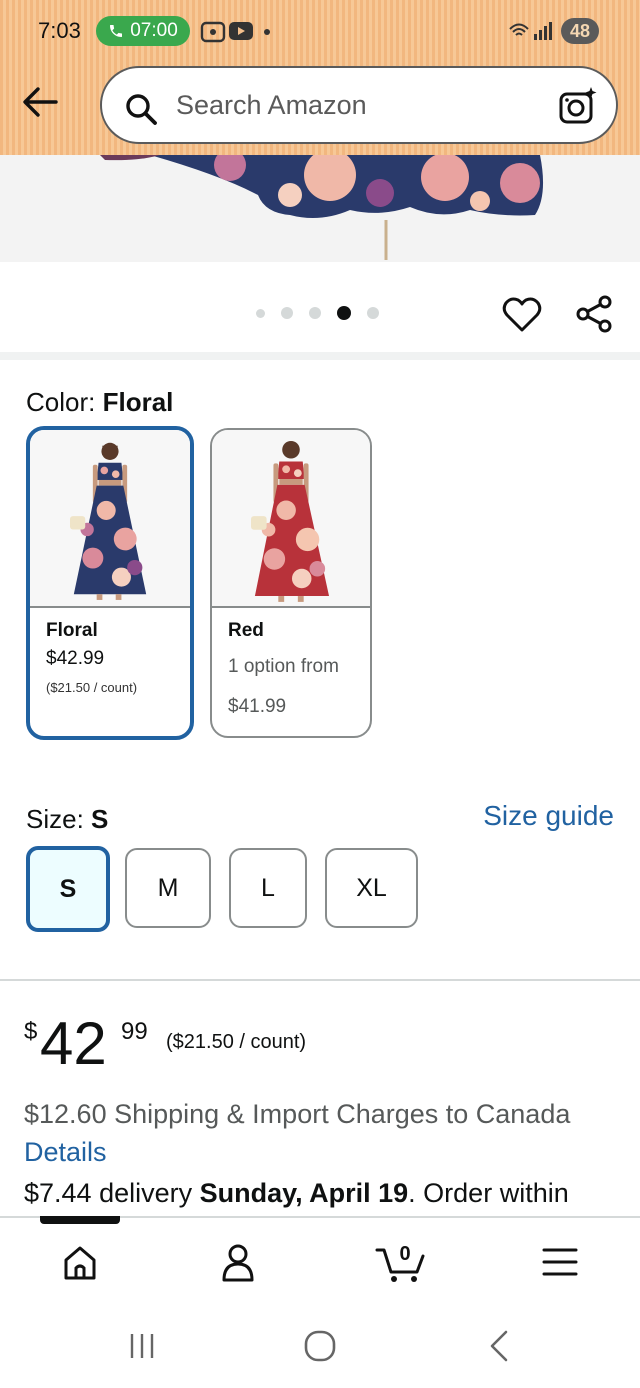 This screenshot has height=1388, width=640. Describe the element at coordinates (80, 1262) in the screenshot. I see `home-icon` at that location.